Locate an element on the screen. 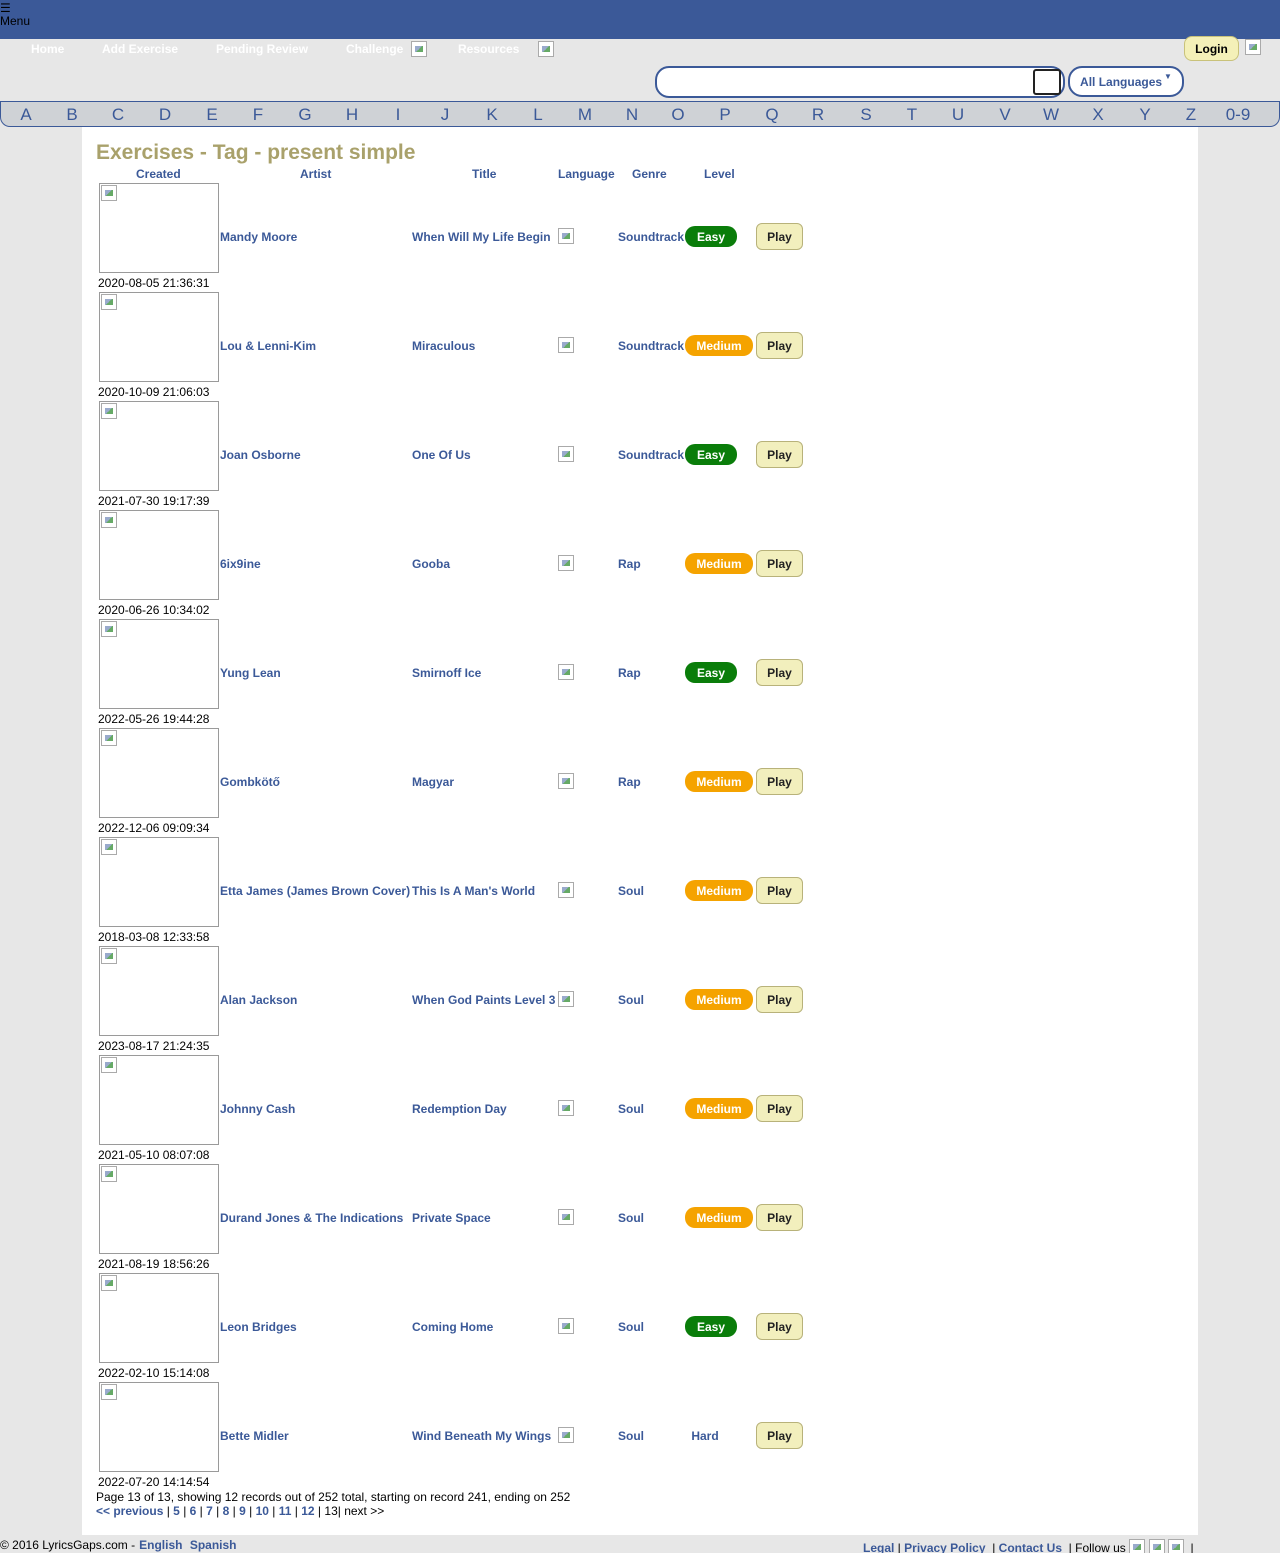 This screenshot has height=1553, width=1280. contact-us-link: Contact Us is located at coordinates (1030, 1547).